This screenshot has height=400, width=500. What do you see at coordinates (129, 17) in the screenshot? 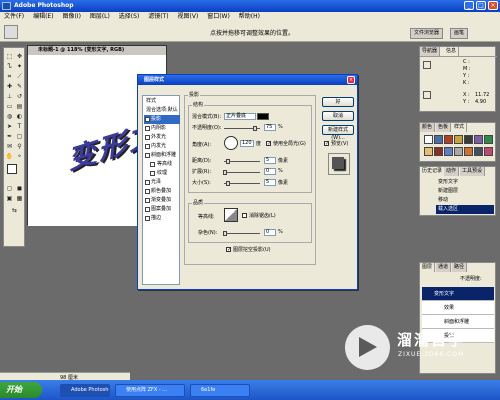
I see `menu-select: 选择(S)` at bounding box center [129, 17].